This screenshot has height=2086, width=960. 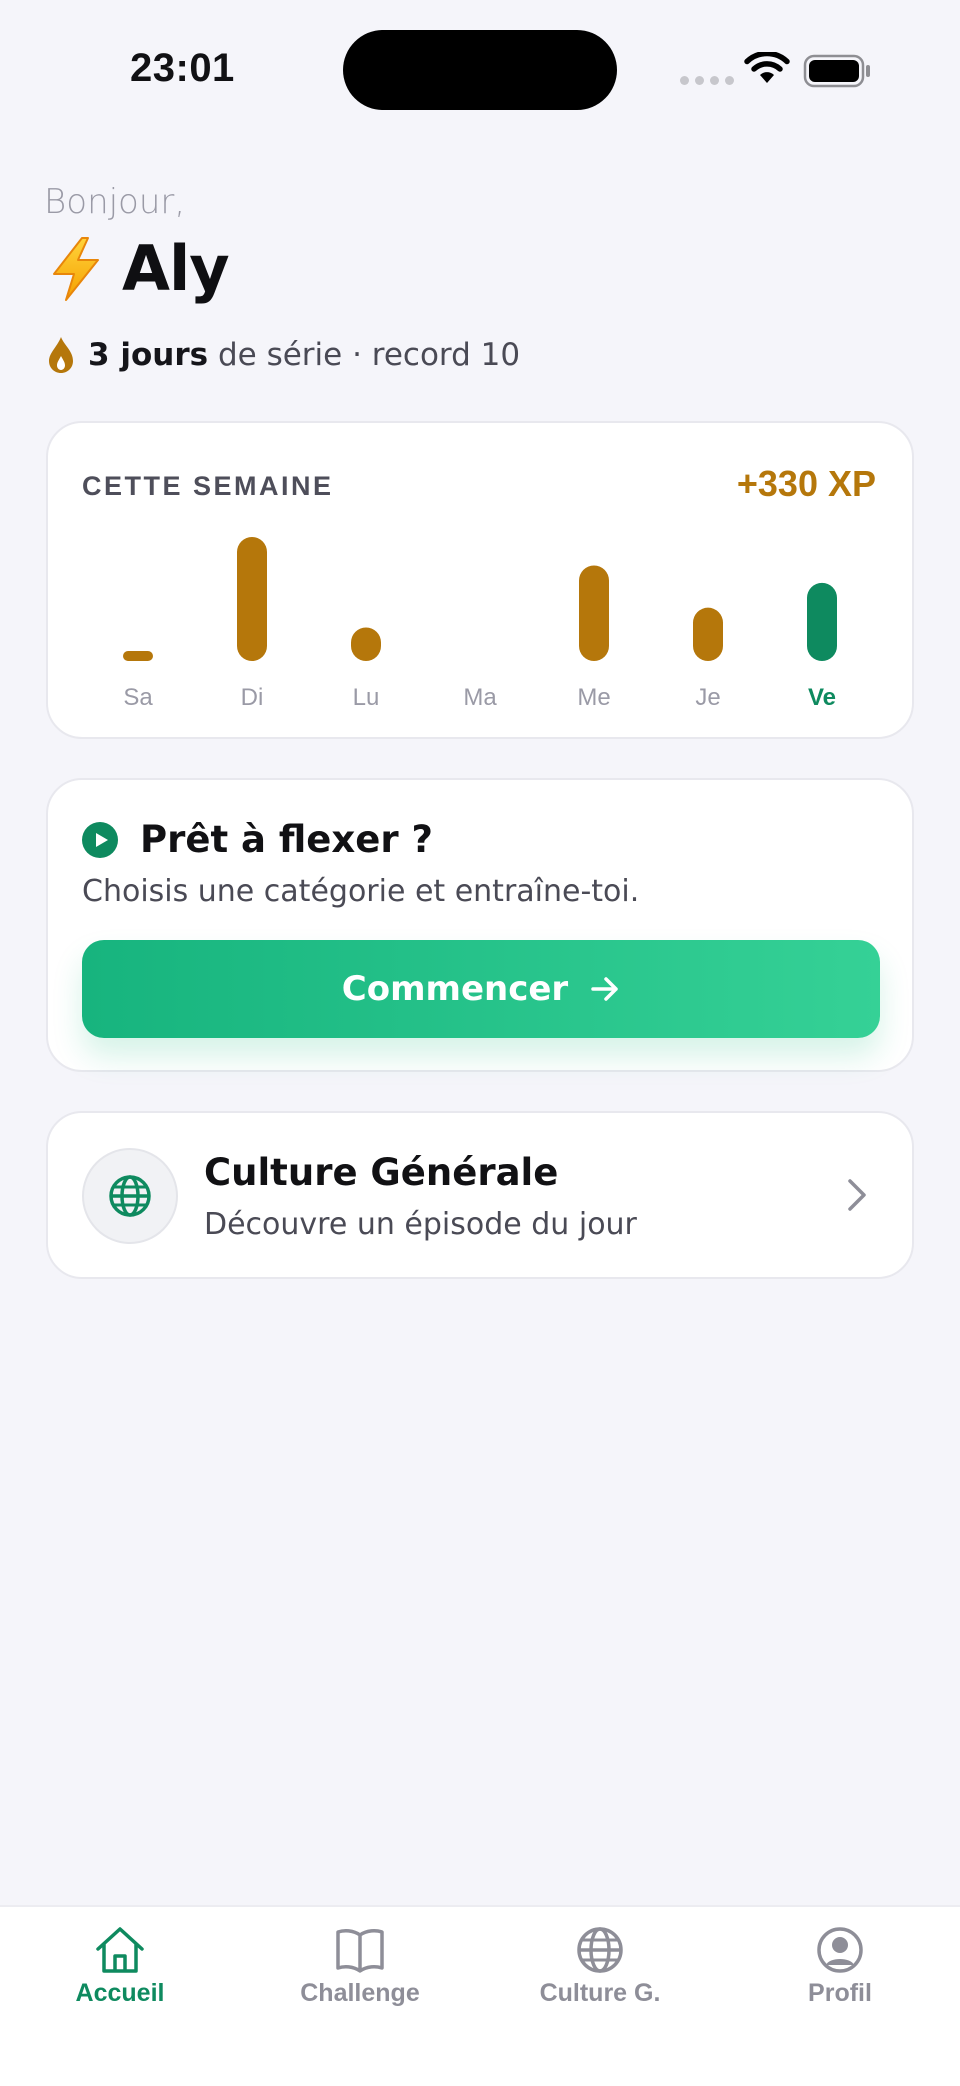 I want to click on lightning-icon, so click(x=76, y=268).